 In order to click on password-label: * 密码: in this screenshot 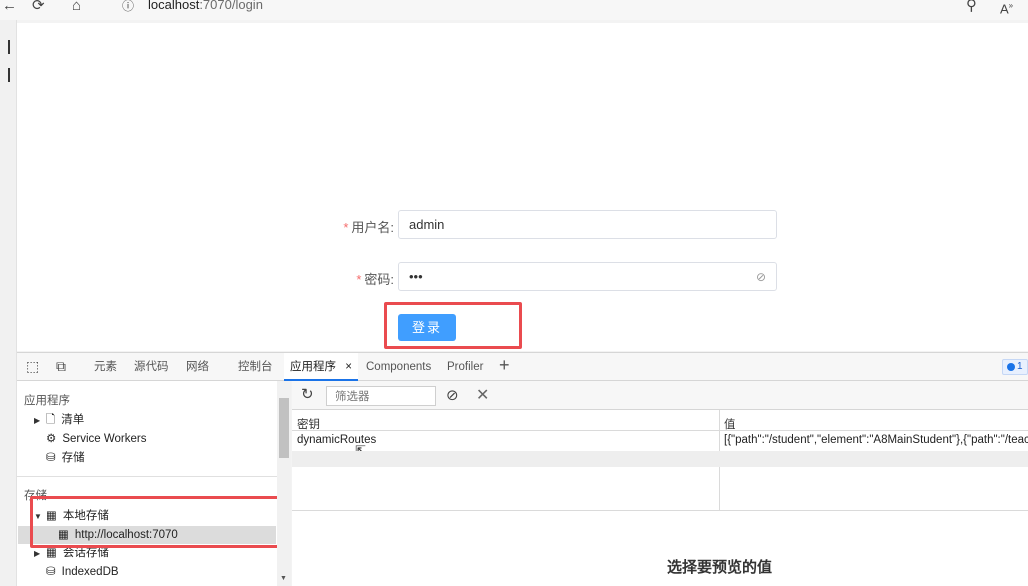, I will do `click(375, 279)`.